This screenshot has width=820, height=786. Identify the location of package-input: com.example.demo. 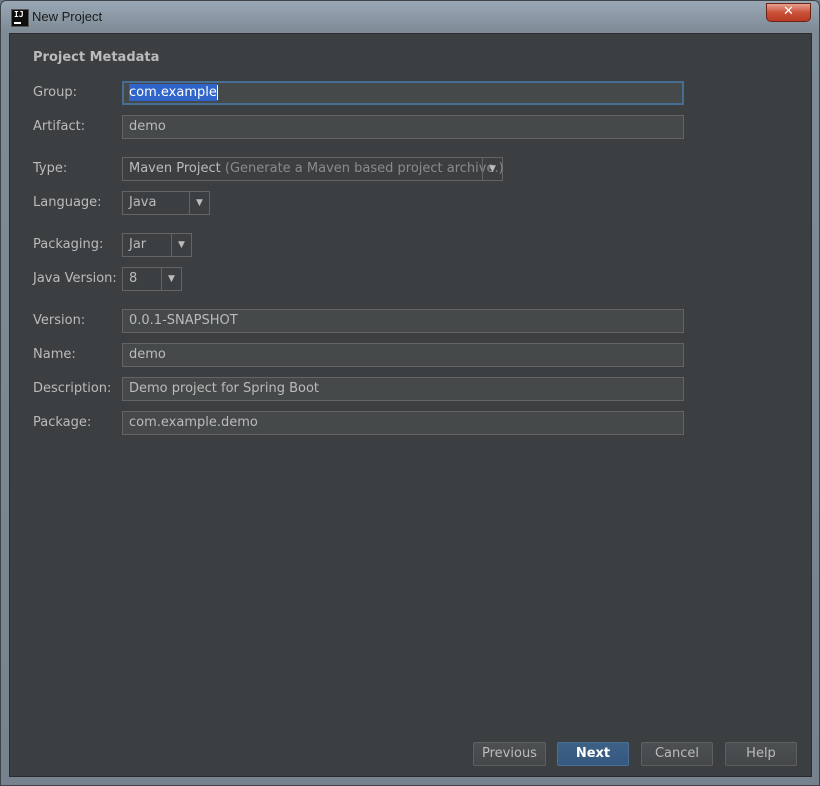
(403, 423).